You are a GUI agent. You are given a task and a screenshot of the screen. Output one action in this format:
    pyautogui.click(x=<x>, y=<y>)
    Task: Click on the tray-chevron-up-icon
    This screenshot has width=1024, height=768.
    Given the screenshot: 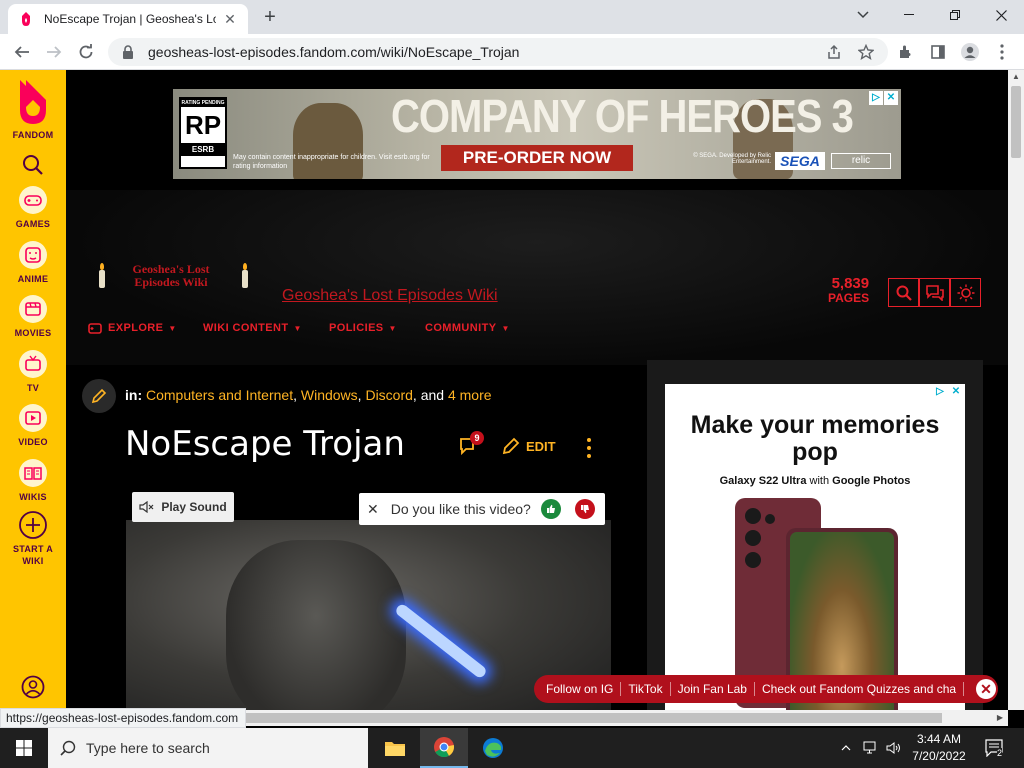 What is the action you would take?
    pyautogui.click(x=846, y=748)
    